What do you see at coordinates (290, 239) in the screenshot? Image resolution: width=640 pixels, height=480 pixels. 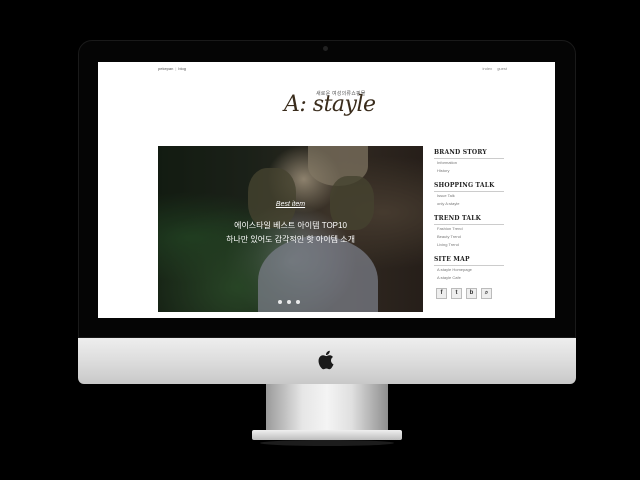 I see `hero-subtitle: 하나만 있어도 감각적인 핫 아이템 소개` at bounding box center [290, 239].